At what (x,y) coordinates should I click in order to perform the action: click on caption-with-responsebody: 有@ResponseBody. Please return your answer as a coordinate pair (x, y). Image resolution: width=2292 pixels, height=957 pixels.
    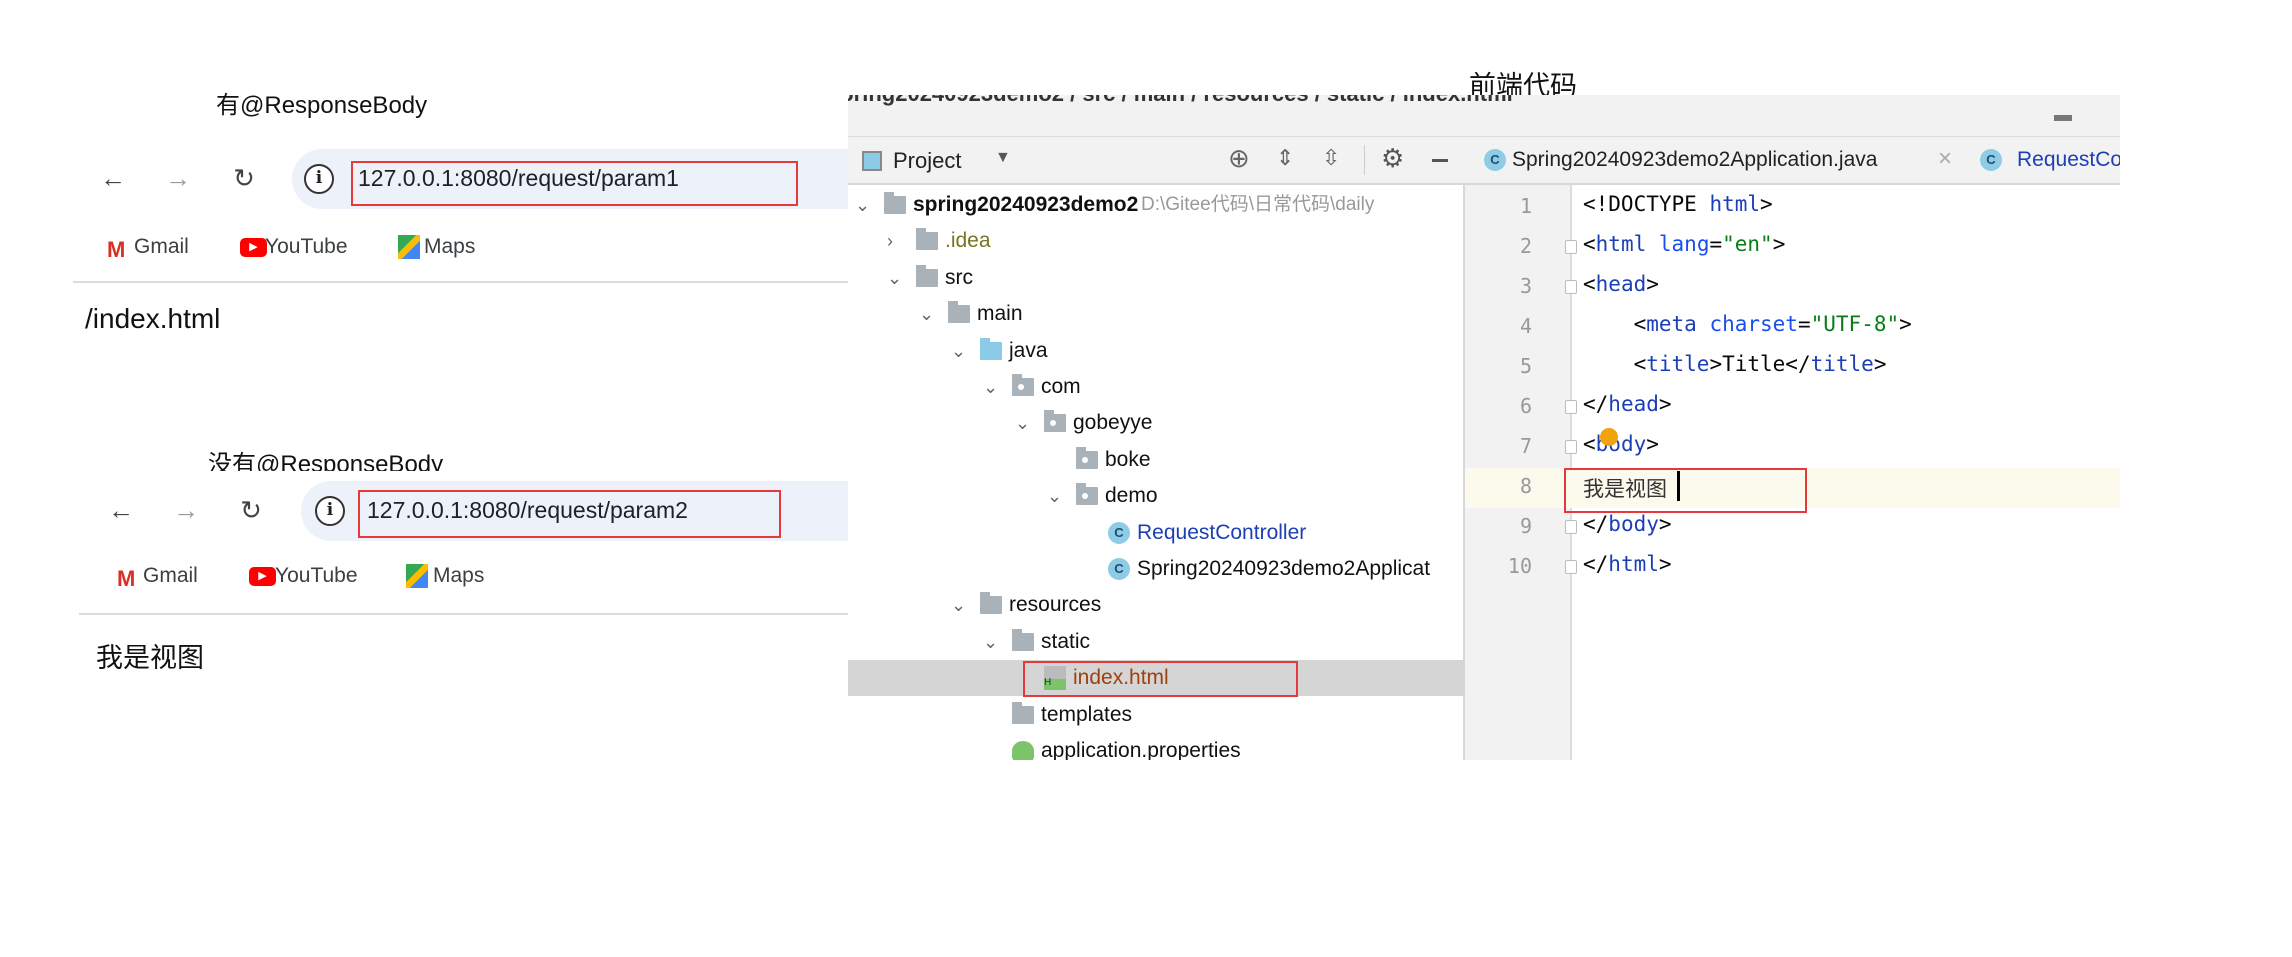
    Looking at the image, I should click on (322, 105).